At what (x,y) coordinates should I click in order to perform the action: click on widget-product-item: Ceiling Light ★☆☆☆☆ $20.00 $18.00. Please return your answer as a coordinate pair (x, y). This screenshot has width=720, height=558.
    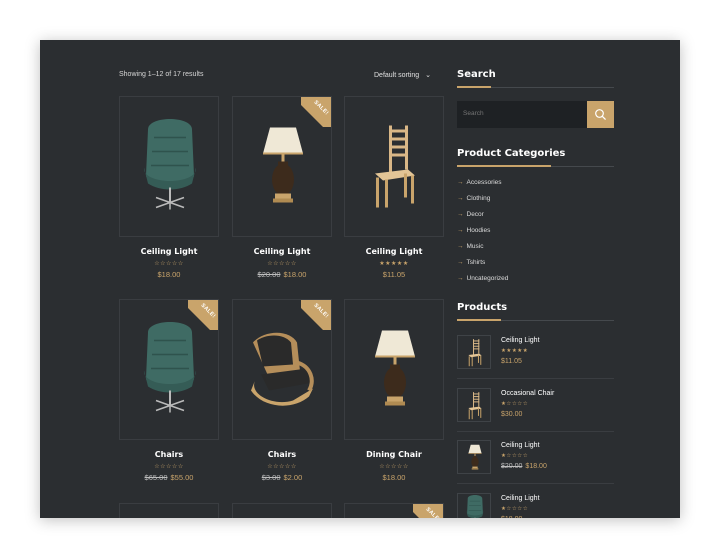
    Looking at the image, I should click on (535, 466).